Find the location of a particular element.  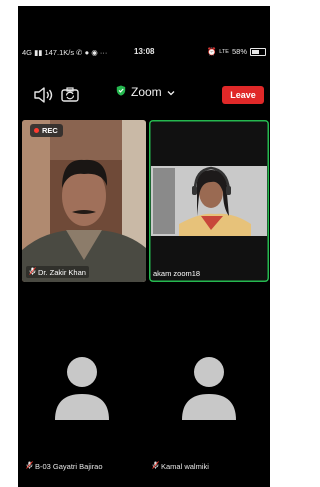

participant-name: akam zoom18 is located at coordinates (177, 273).